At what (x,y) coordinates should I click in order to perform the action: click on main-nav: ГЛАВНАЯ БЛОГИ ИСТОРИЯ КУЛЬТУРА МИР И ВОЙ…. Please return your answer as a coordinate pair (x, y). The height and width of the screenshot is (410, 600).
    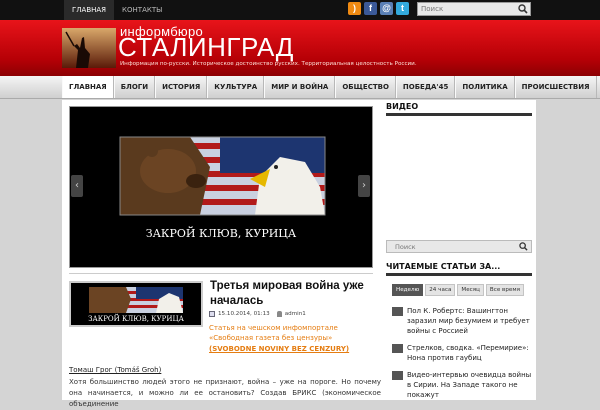
    Looking at the image, I should click on (300, 87).